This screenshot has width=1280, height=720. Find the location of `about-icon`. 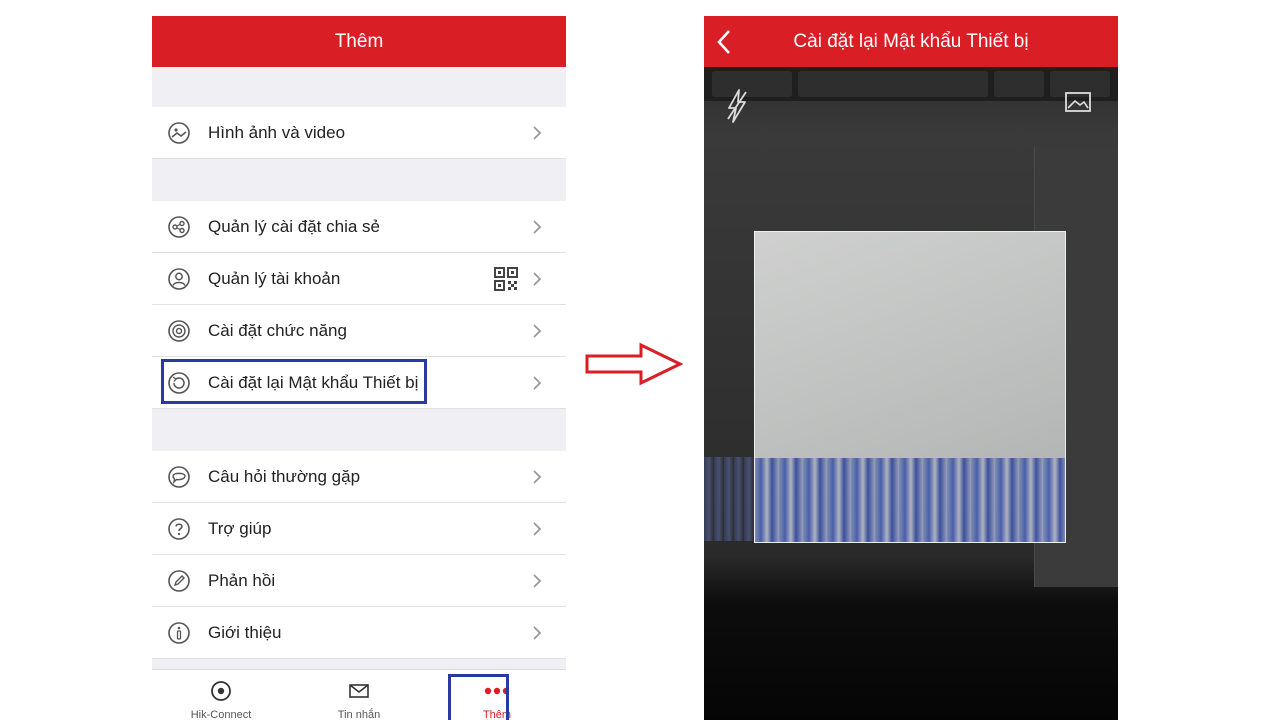

about-icon is located at coordinates (179, 633).